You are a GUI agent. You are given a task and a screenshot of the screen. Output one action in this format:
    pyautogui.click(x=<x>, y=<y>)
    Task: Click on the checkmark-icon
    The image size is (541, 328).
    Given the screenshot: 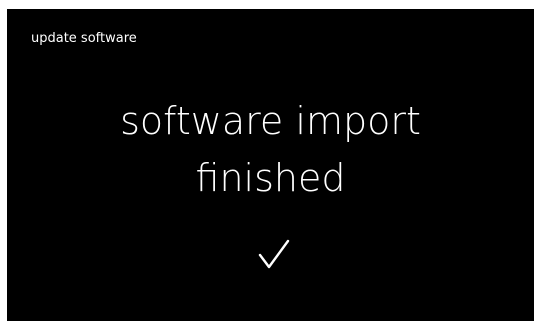 What is the action you would take?
    pyautogui.click(x=274, y=254)
    